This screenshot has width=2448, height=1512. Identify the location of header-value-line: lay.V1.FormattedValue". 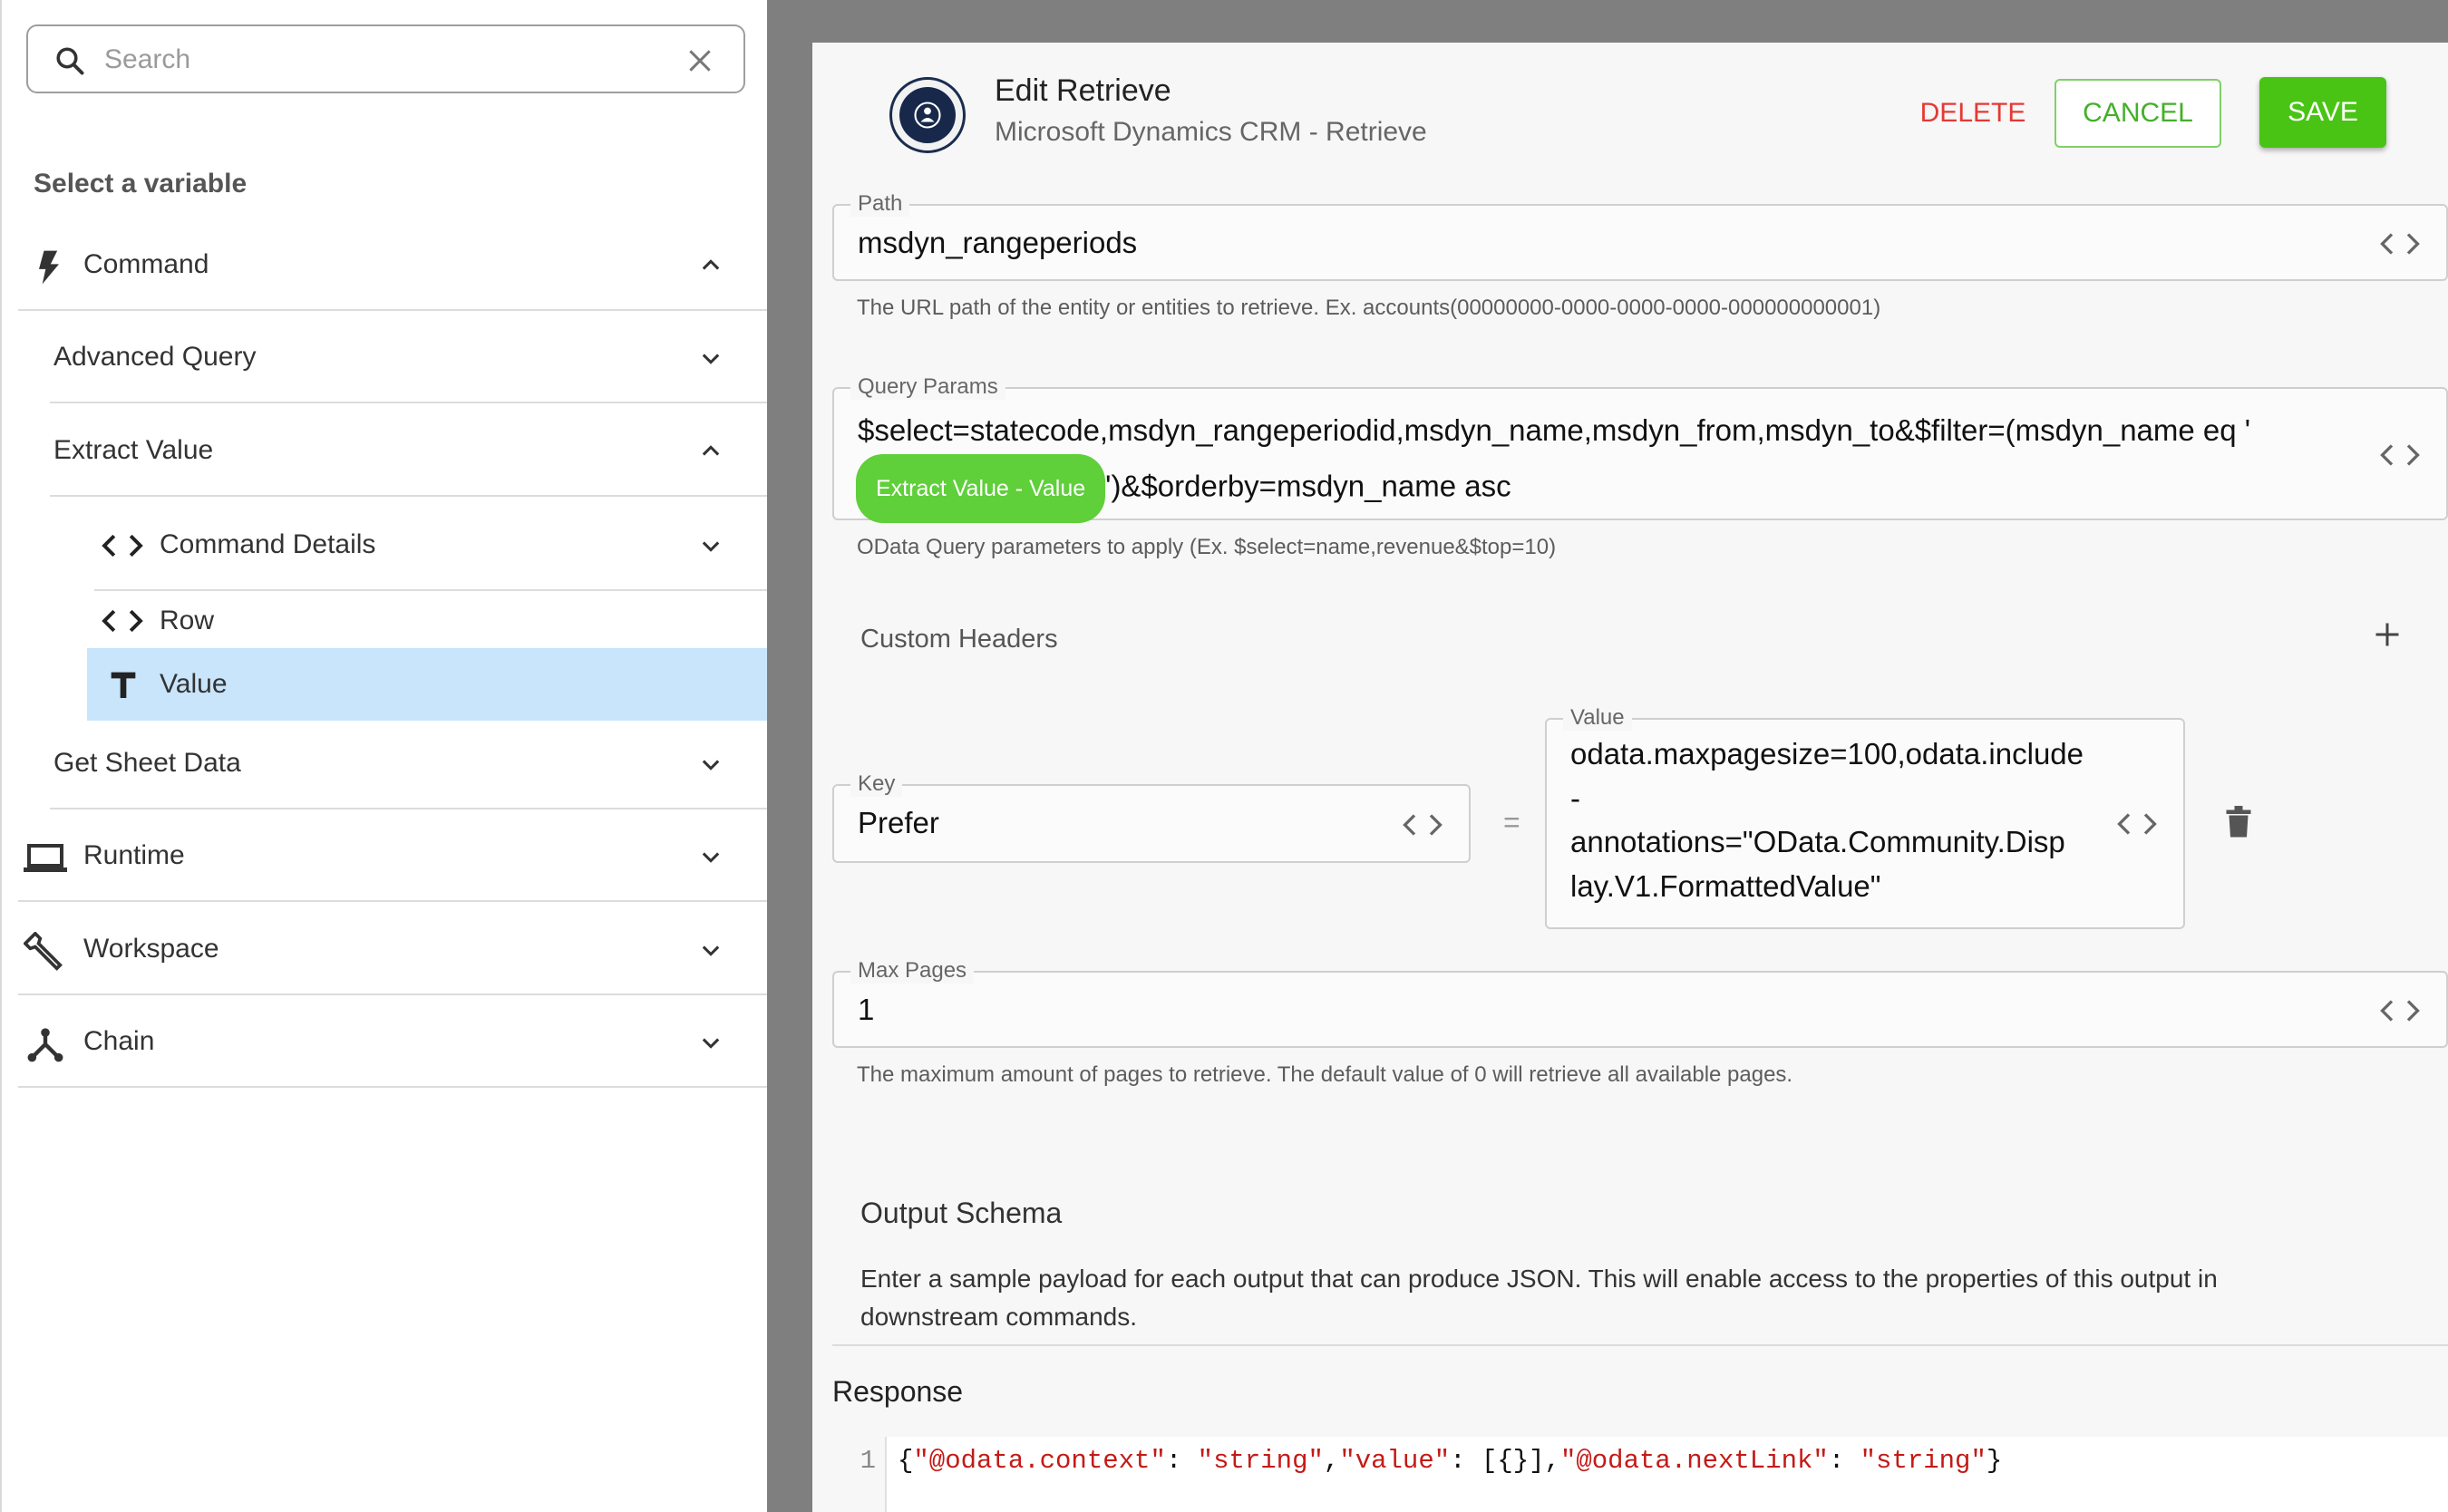
(1726, 886).